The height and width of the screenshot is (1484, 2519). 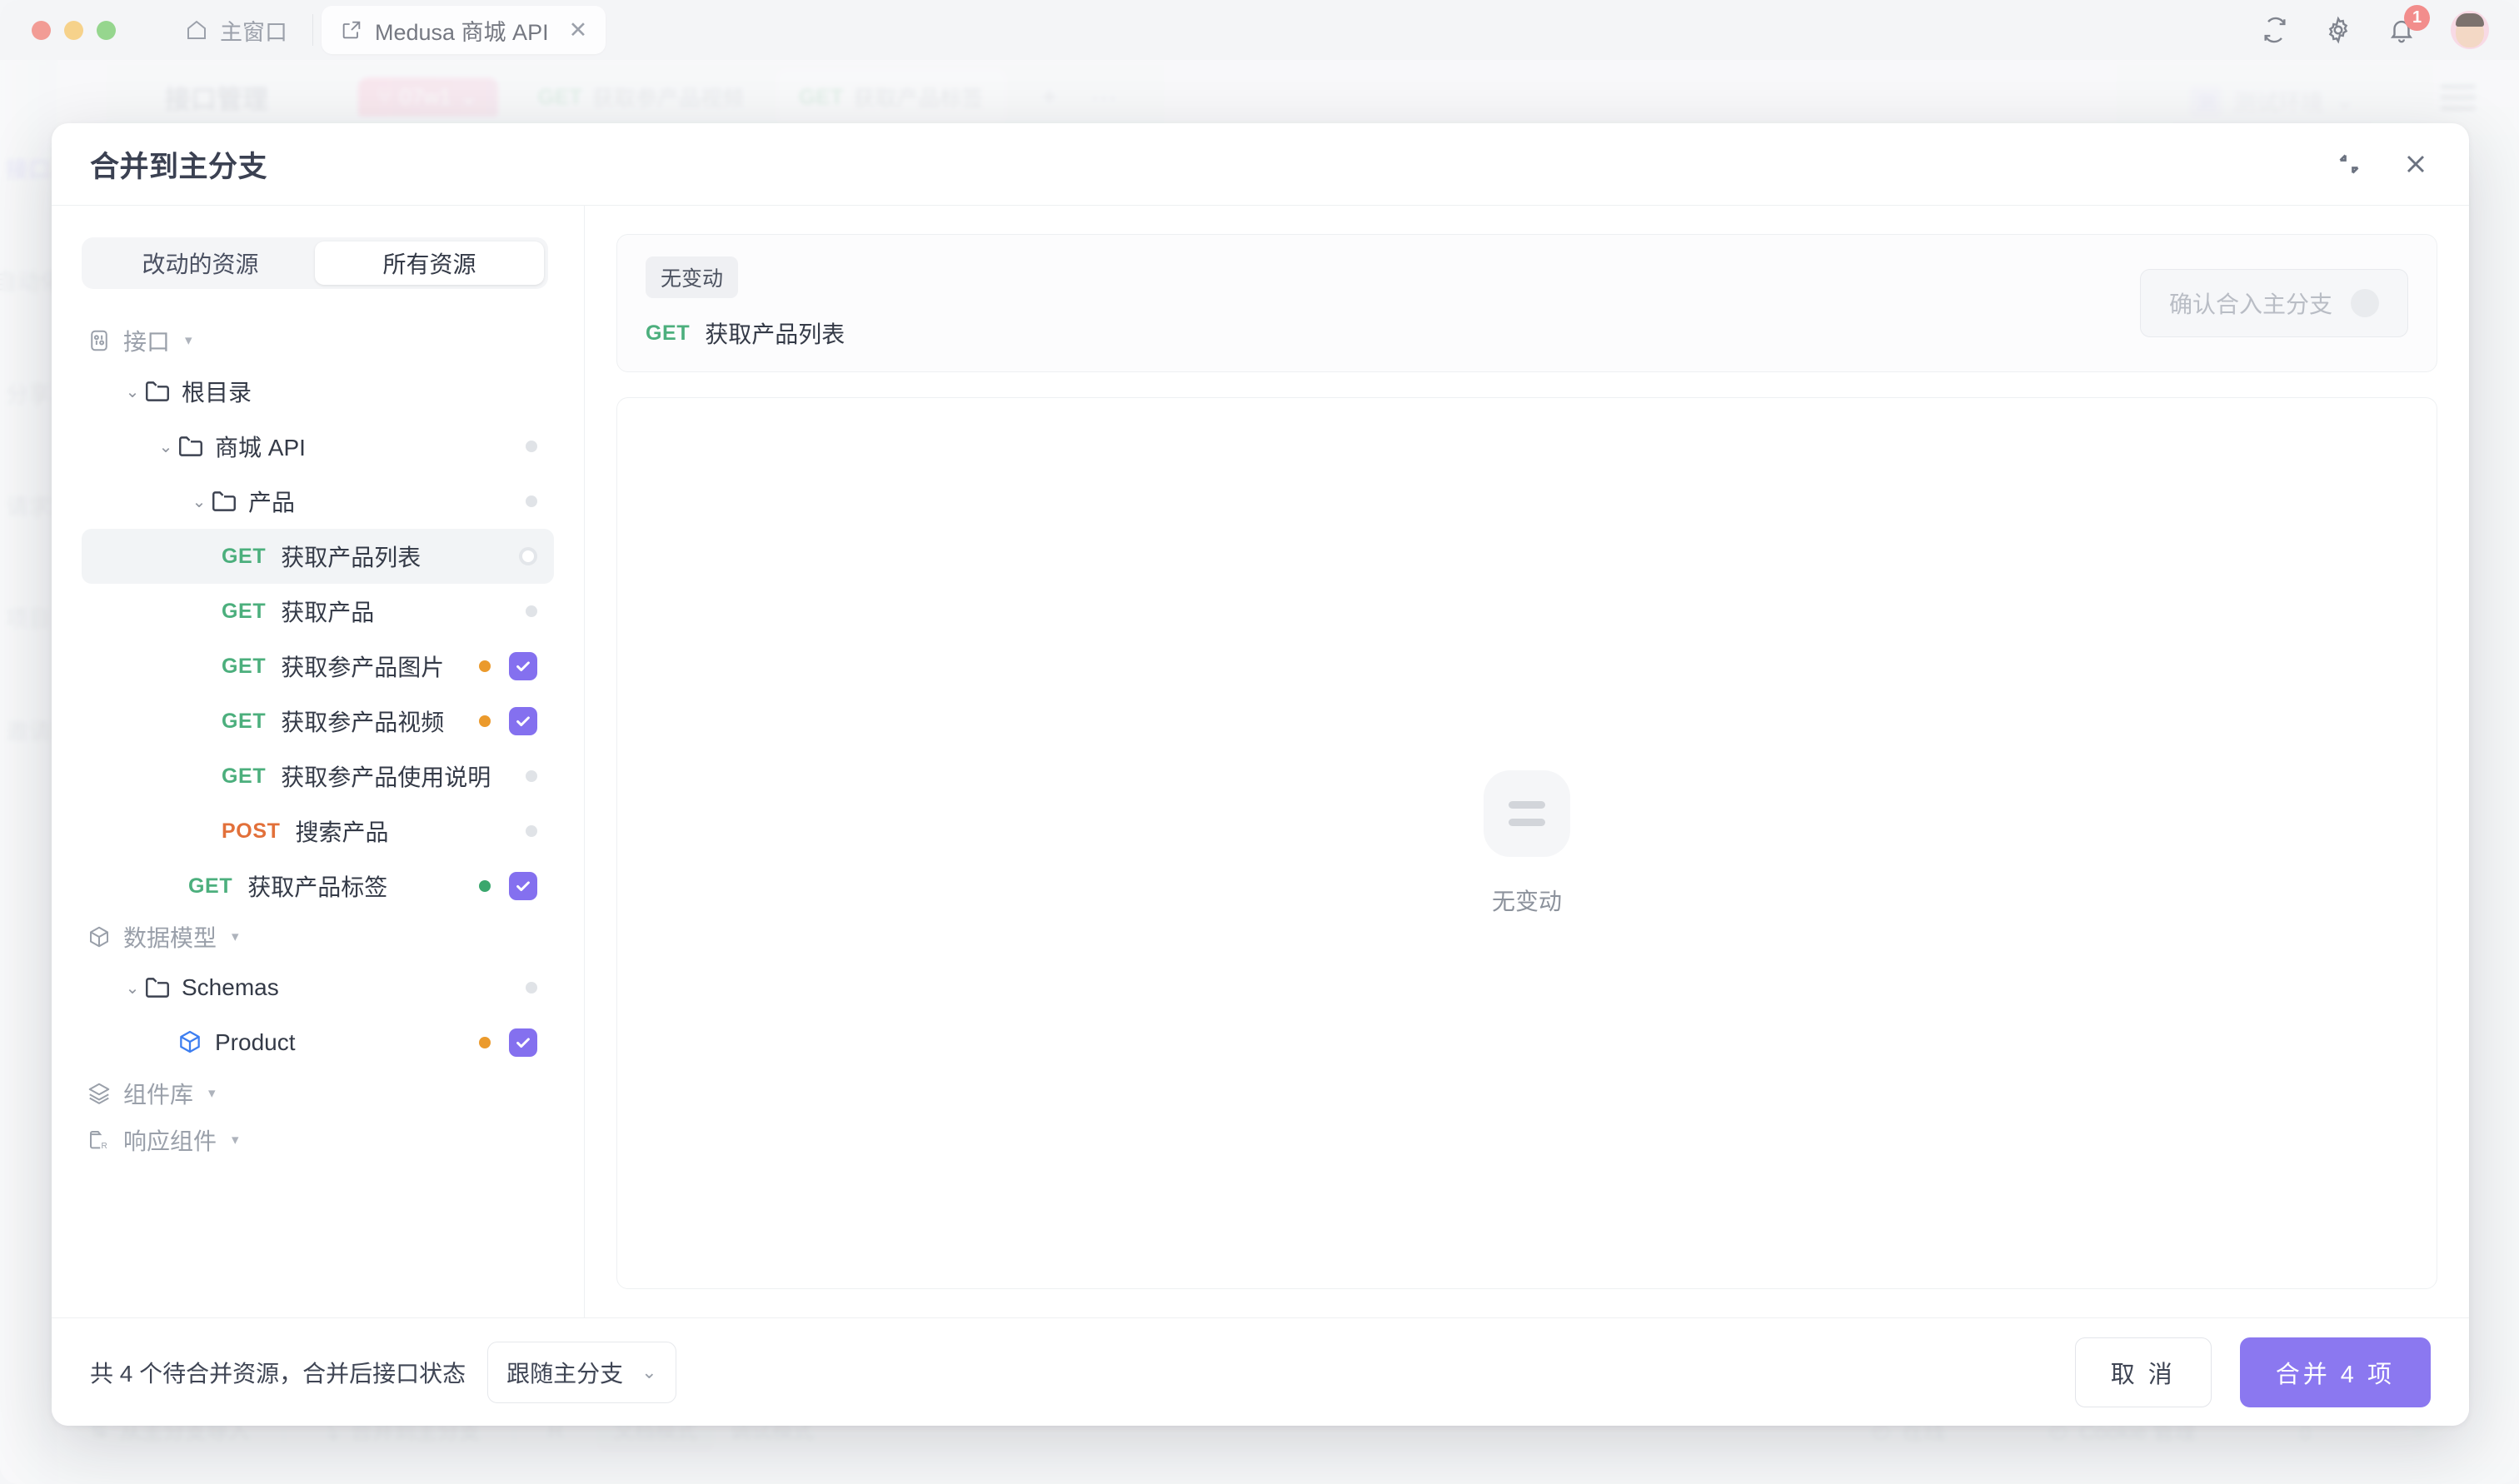 I want to click on dialog-title: 合并到主分支, so click(x=179, y=166).